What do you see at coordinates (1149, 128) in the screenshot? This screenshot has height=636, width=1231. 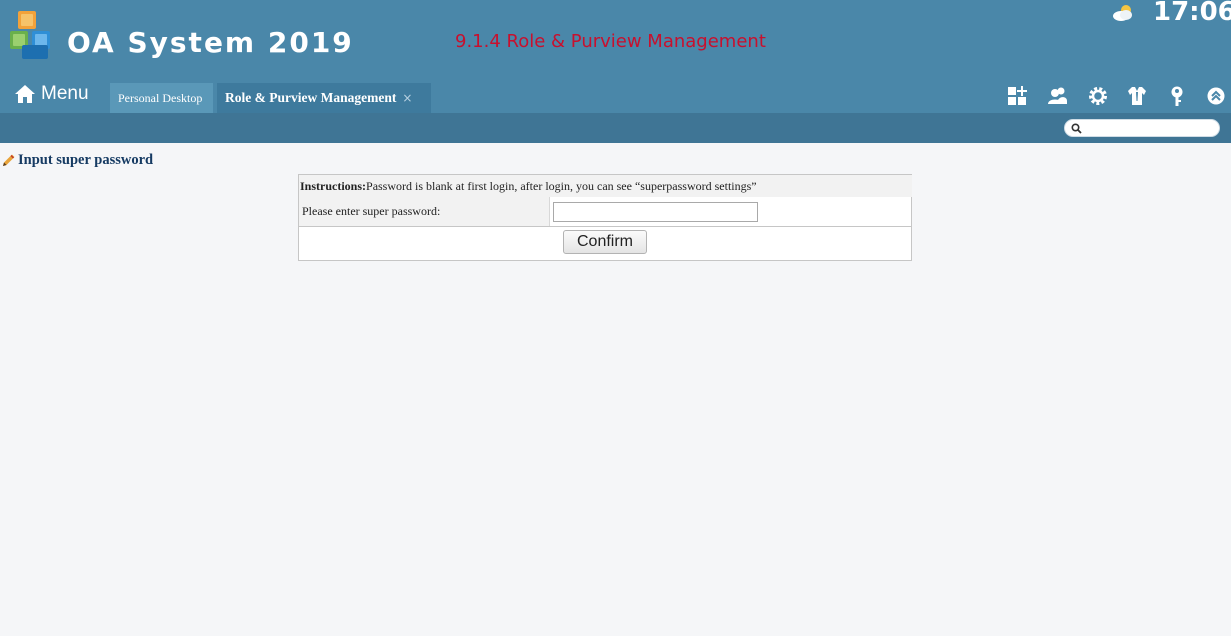 I see `search-input` at bounding box center [1149, 128].